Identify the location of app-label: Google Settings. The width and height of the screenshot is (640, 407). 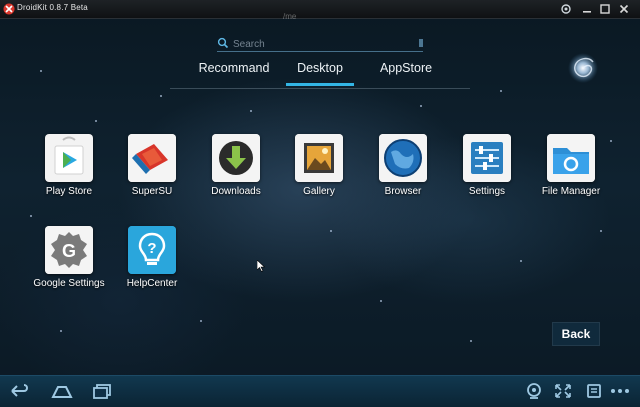
(69, 283).